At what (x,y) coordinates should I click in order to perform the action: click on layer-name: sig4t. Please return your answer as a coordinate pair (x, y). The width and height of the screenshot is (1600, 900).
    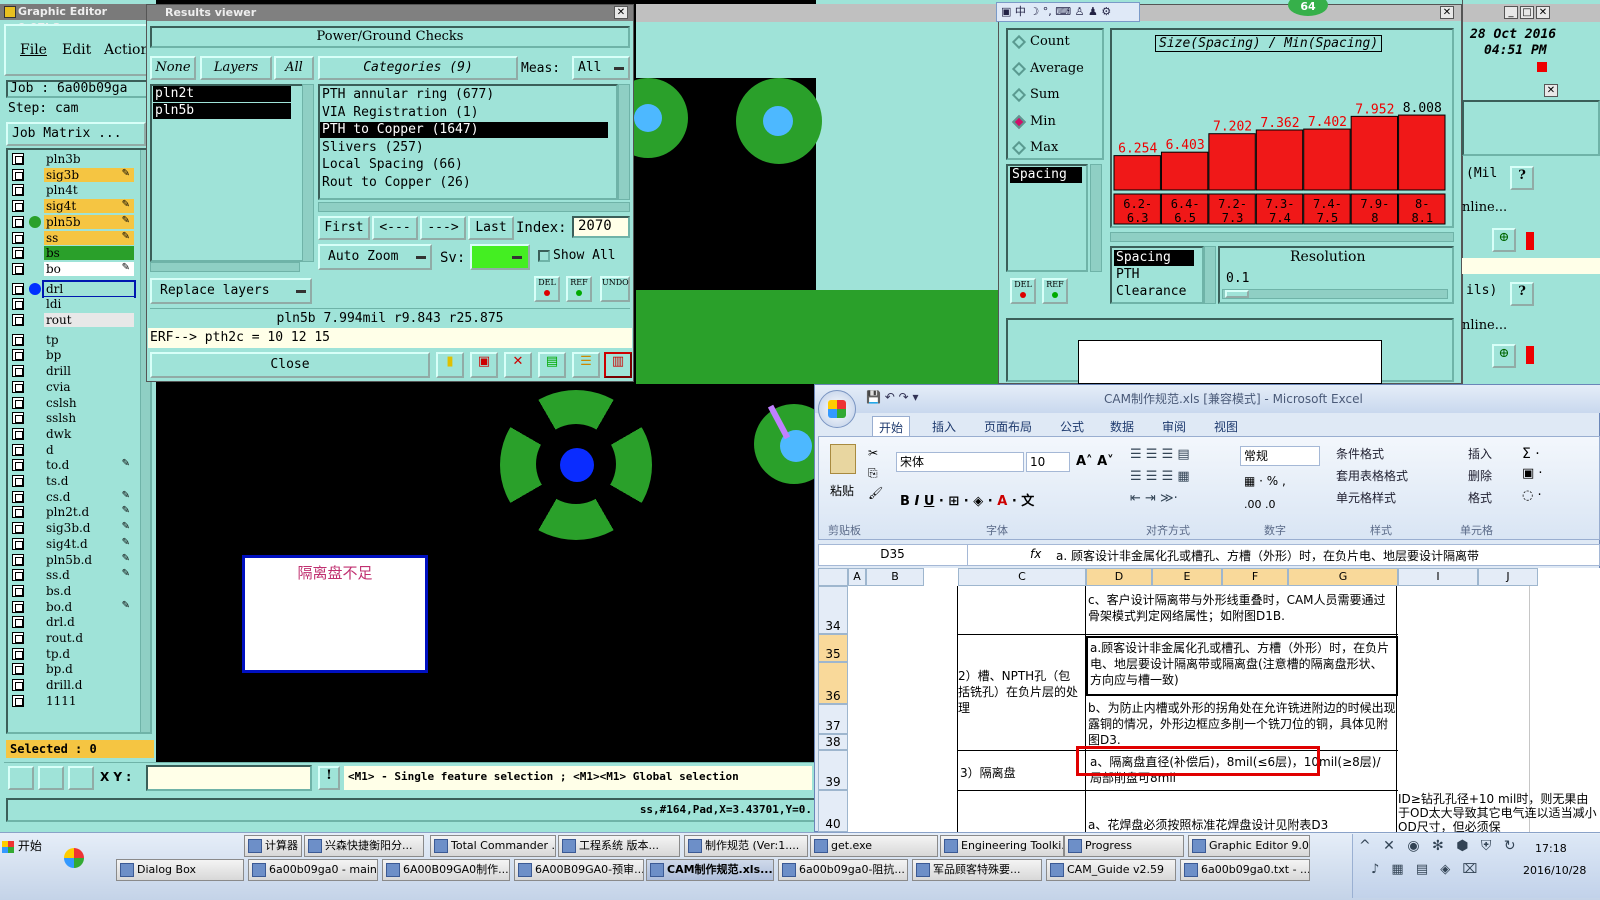
    Looking at the image, I should click on (89, 206).